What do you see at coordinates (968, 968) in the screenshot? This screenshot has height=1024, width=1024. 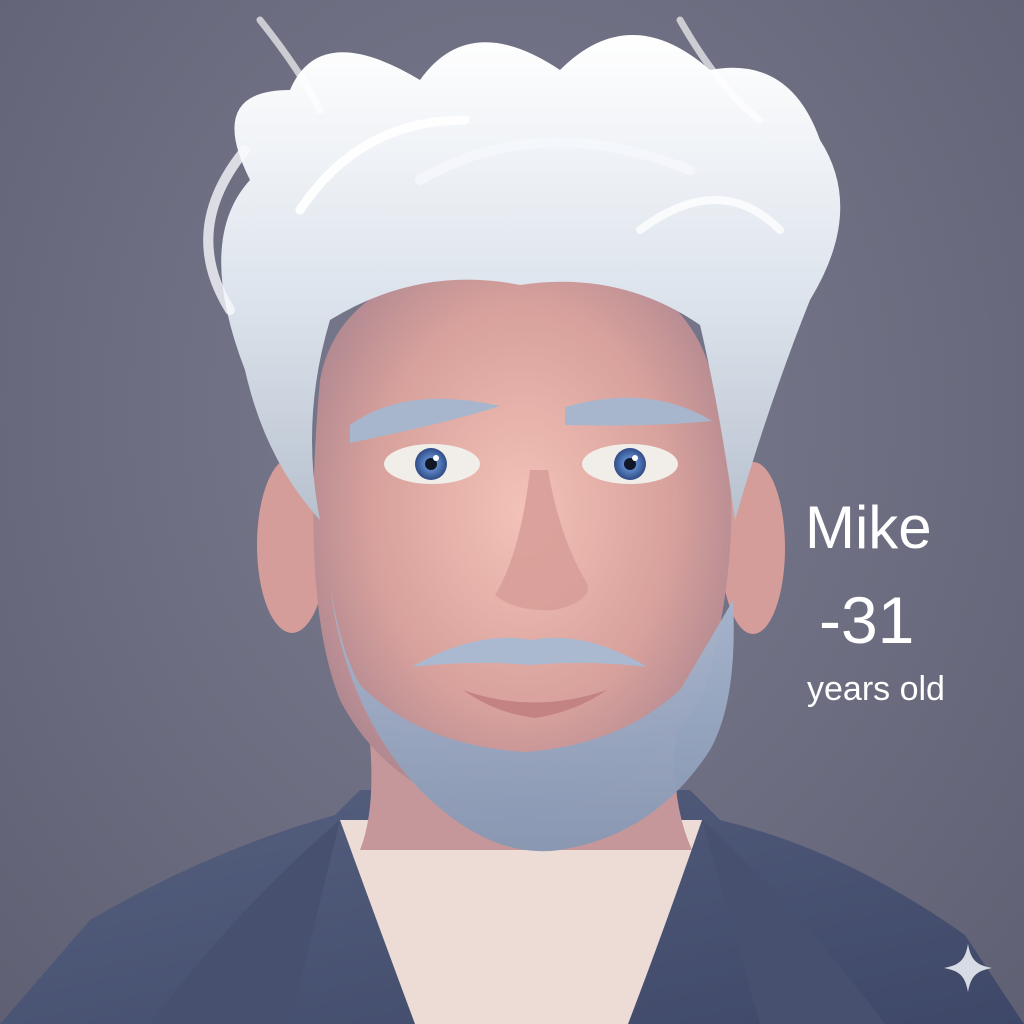 I see `sparkle-icon` at bounding box center [968, 968].